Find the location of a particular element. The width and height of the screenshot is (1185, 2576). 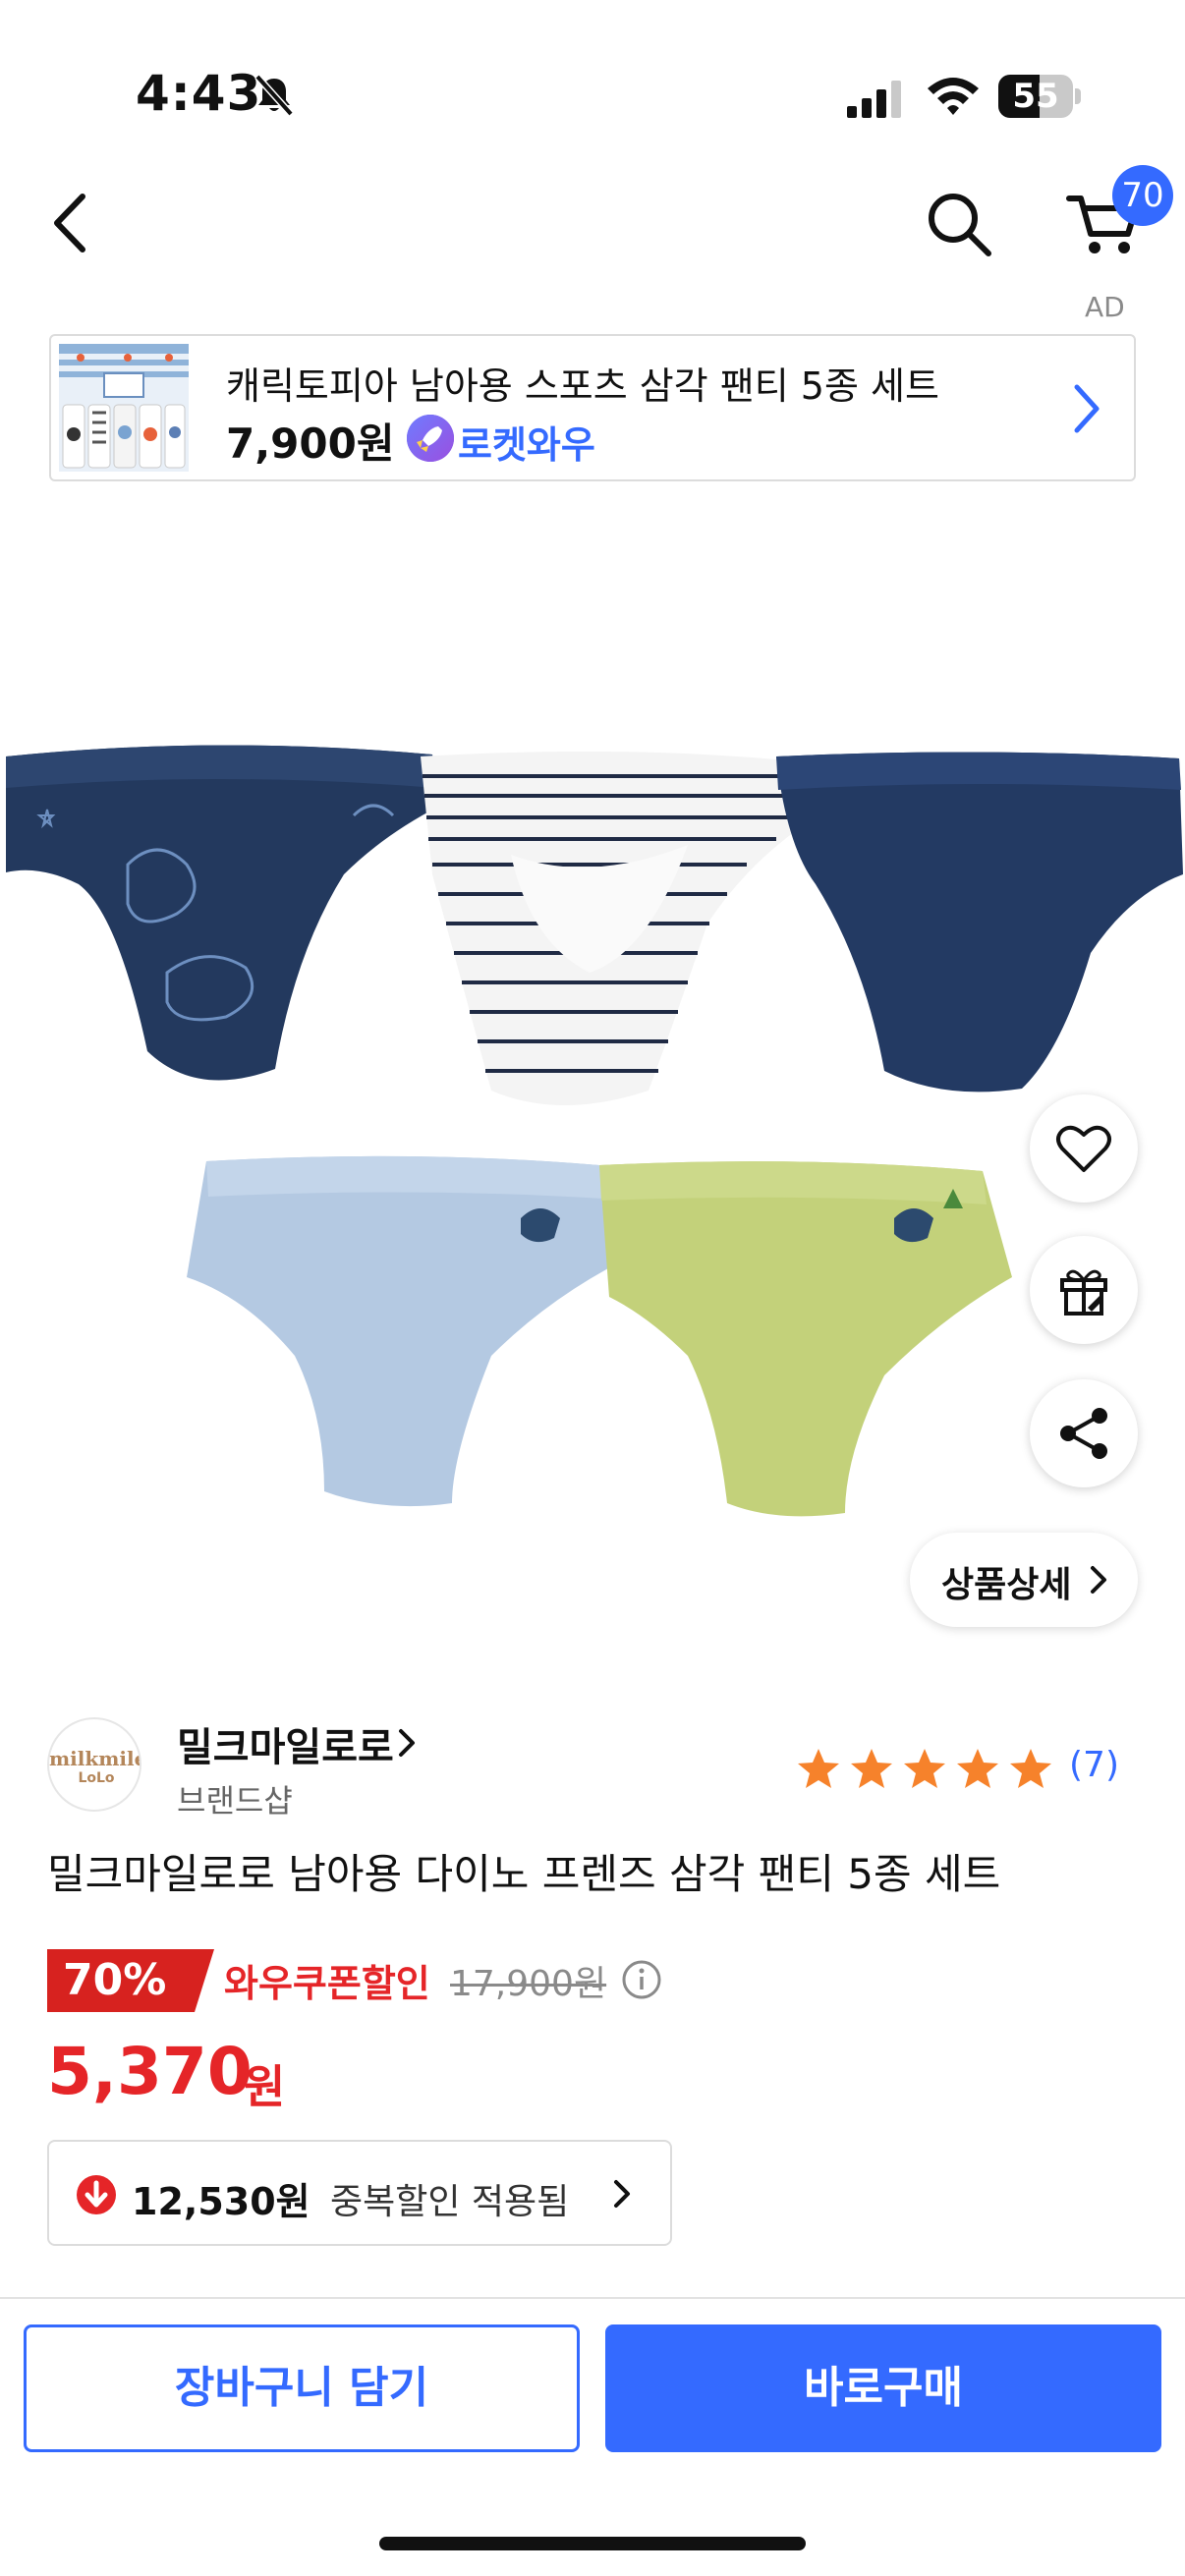

search-icon is located at coordinates (959, 224).